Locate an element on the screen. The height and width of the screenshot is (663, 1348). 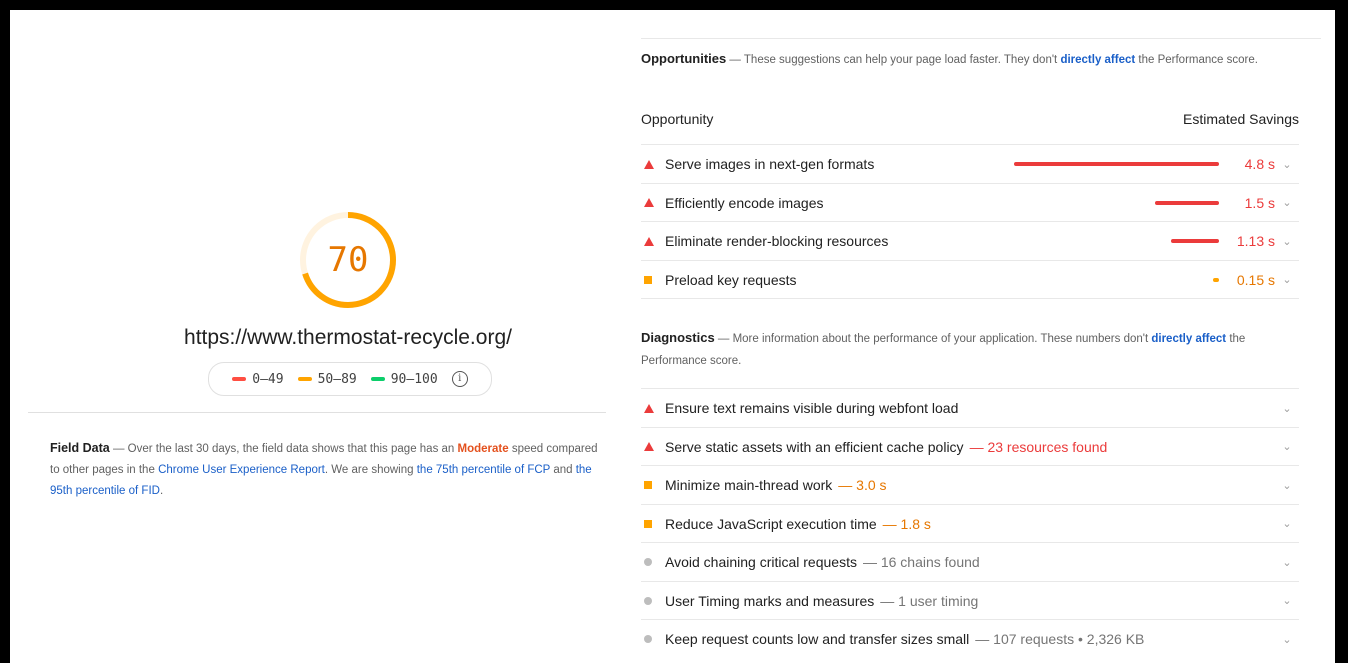
crux-report-link: Chrome User Experience Report is located at coordinates (241, 470).